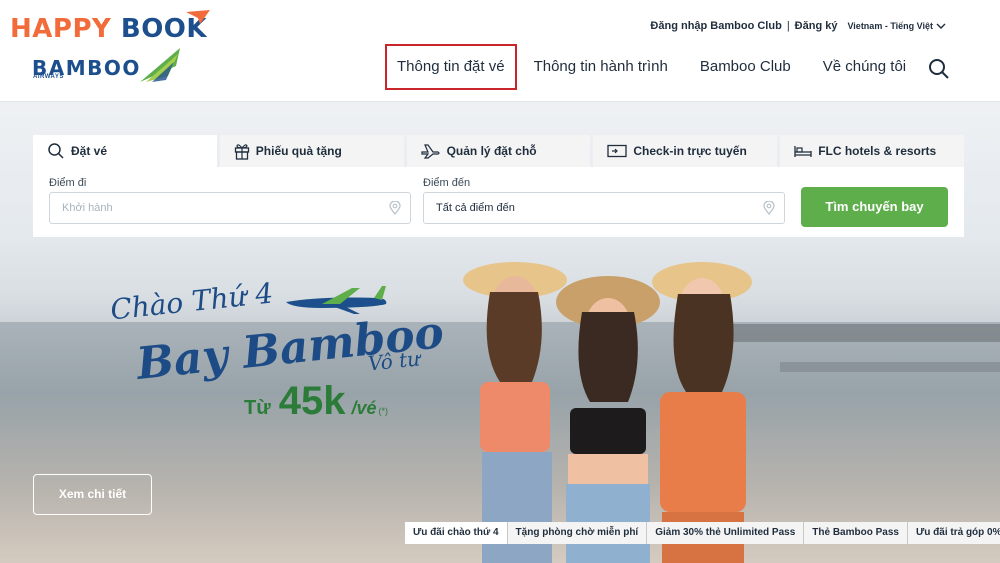 The image size is (1000, 563). What do you see at coordinates (690, 151) in the screenshot?
I see `tab-label: Check-in trực tuyến` at bounding box center [690, 151].